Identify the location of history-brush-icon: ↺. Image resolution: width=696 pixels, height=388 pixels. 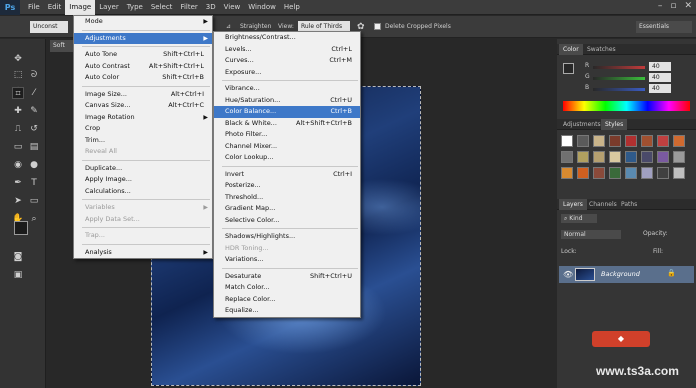
(34, 129).